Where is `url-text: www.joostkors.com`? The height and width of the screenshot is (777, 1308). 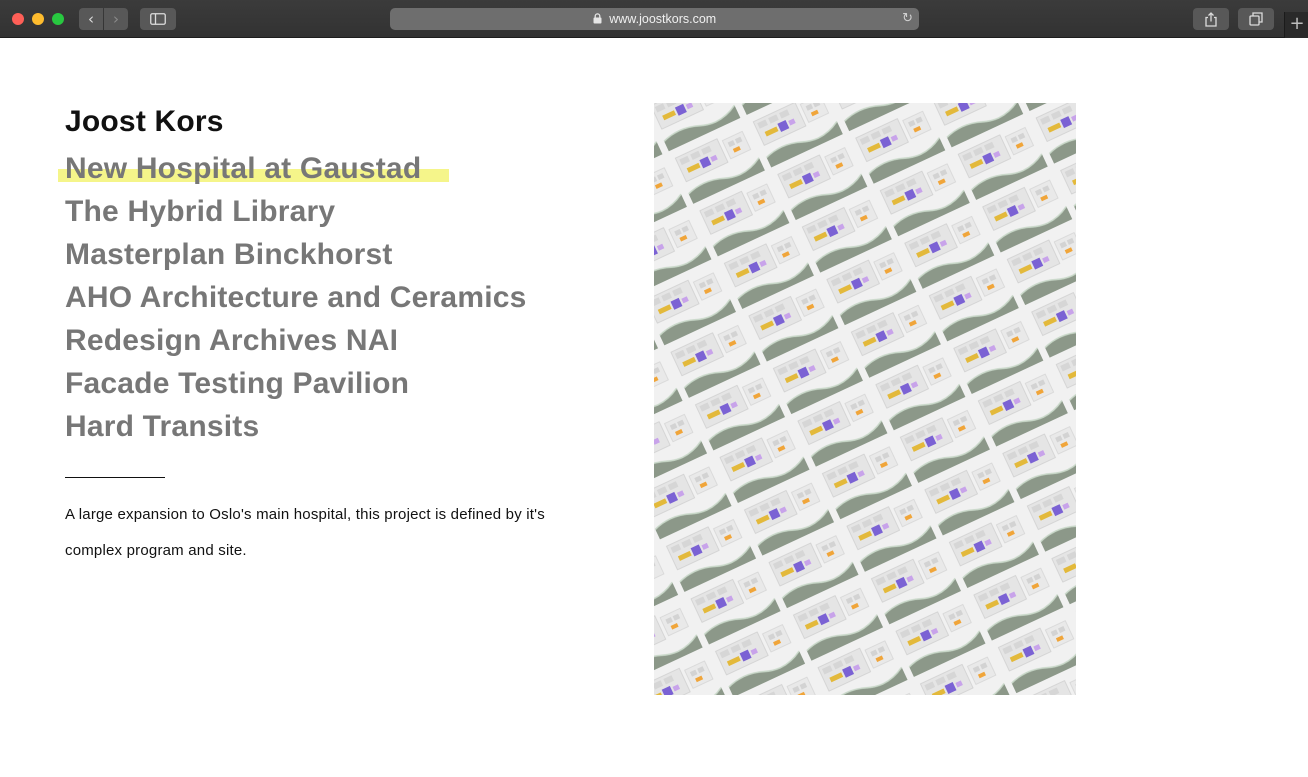
url-text: www.joostkors.com is located at coordinates (663, 19).